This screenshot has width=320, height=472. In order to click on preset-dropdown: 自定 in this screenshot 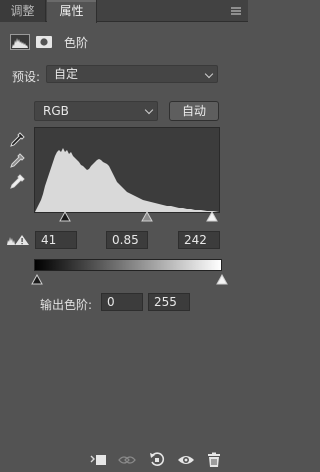, I will do `click(132, 74)`.